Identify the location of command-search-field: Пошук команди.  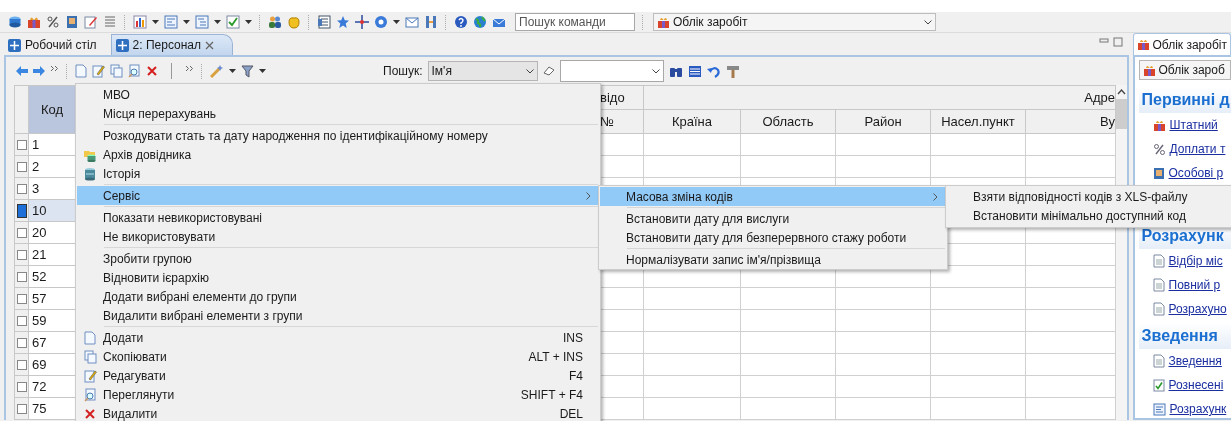
(575, 22).